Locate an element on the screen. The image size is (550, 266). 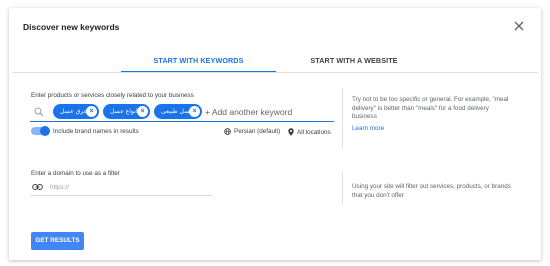
keyword-chip-label: انواع عسل is located at coordinates (124, 111).